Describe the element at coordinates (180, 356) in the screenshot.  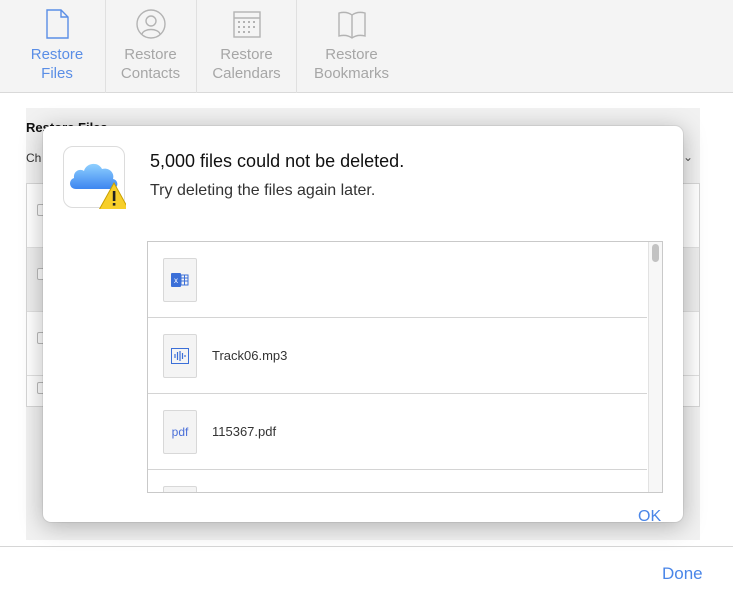
I see `audio-file-icon` at that location.